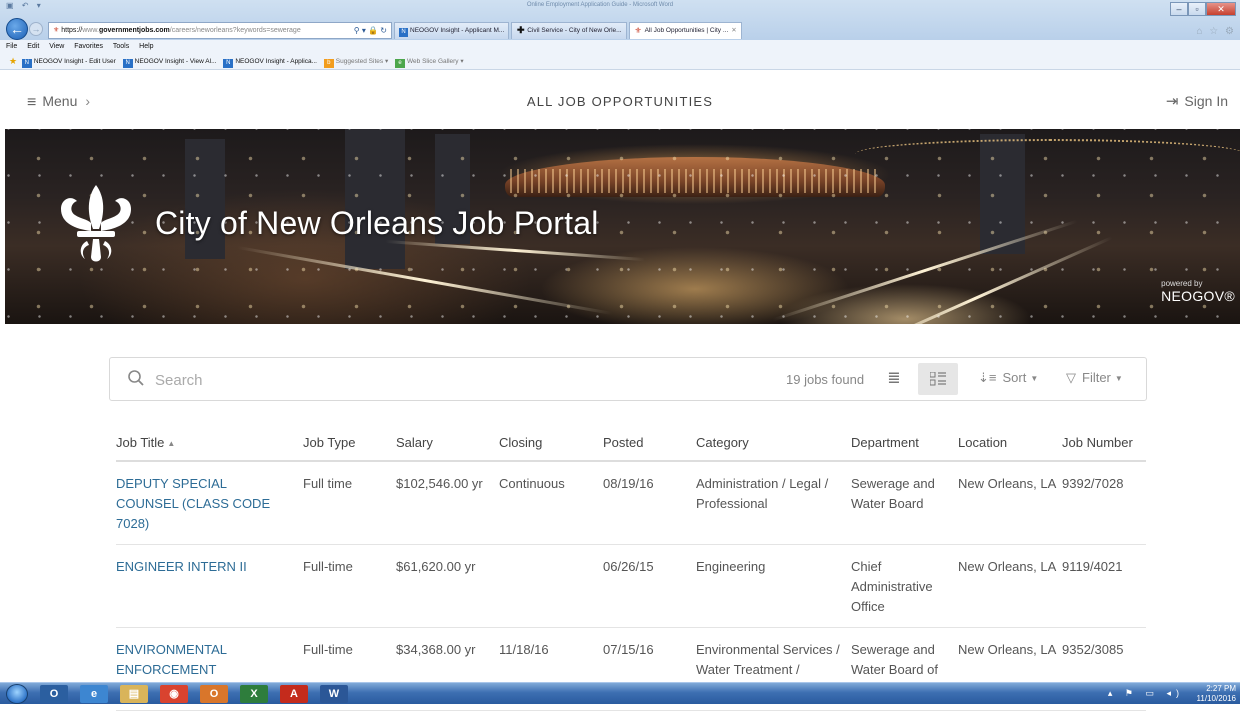 This screenshot has height=711, width=1240. What do you see at coordinates (54, 694) in the screenshot?
I see `outlook-taskbar-icon: O` at bounding box center [54, 694].